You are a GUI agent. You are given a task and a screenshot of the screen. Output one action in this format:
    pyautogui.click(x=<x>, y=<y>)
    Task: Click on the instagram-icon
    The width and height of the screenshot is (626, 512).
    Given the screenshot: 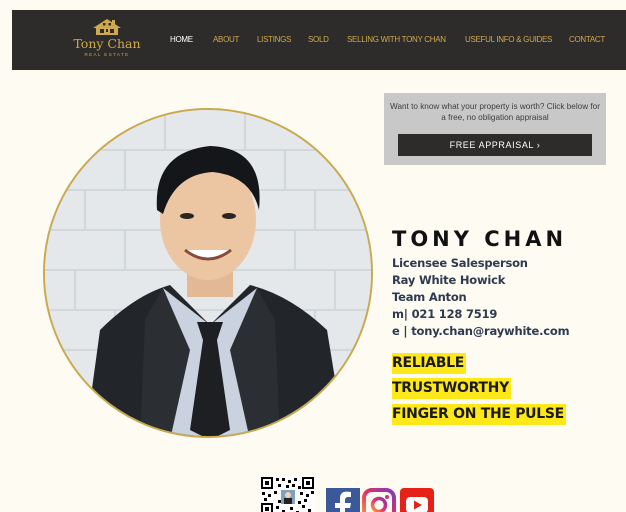 What is the action you would take?
    pyautogui.click(x=379, y=500)
    